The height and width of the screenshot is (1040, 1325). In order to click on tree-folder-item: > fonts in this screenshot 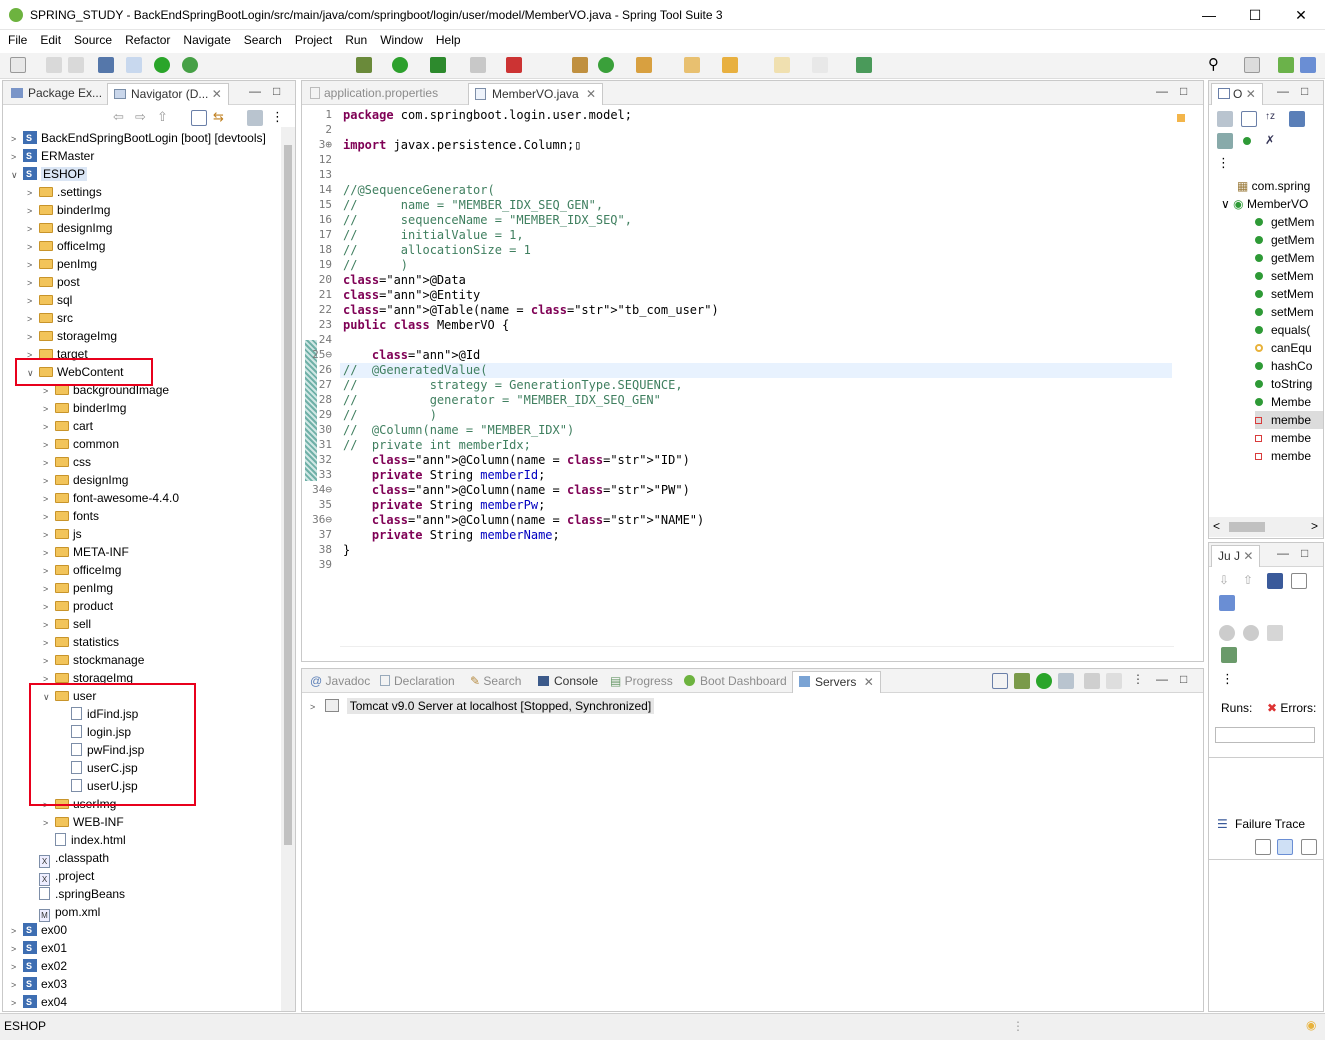, I will do `click(71, 516)`.